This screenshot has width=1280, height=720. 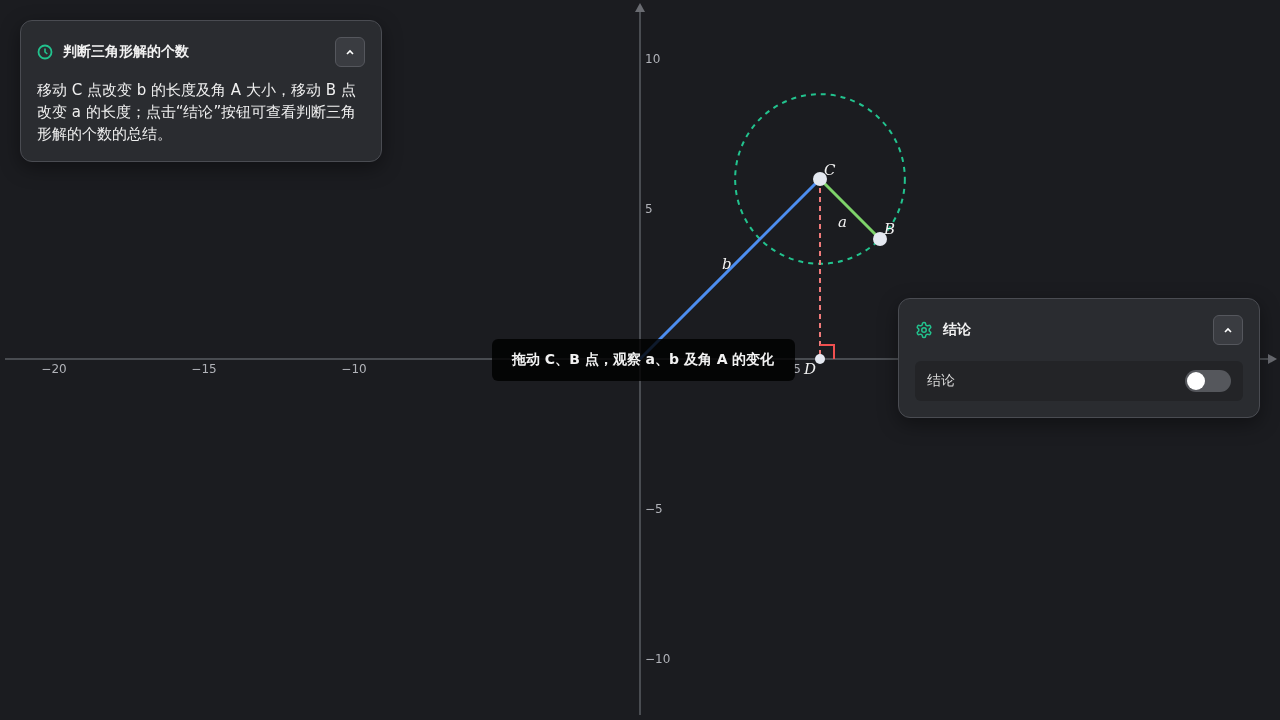 What do you see at coordinates (126, 52) in the screenshot?
I see `panel-title: 判断三角形解的个数` at bounding box center [126, 52].